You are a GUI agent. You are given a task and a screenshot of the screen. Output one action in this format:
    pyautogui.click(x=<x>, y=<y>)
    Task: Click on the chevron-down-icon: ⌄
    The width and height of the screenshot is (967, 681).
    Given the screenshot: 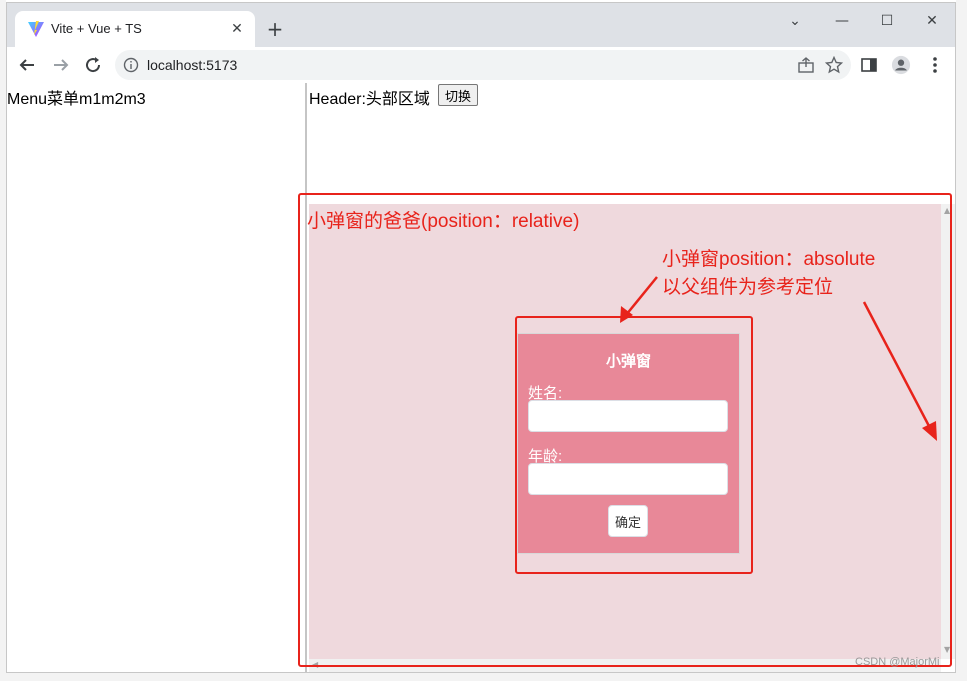 What is the action you would take?
    pyautogui.click(x=795, y=21)
    